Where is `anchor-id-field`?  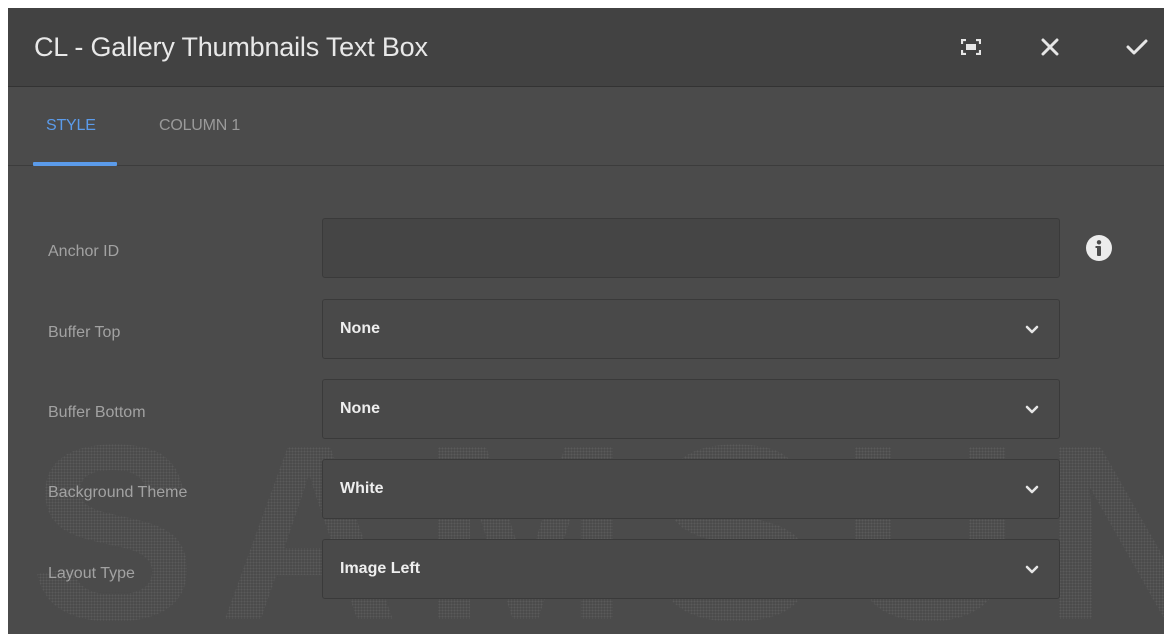
anchor-id-field is located at coordinates (691, 248).